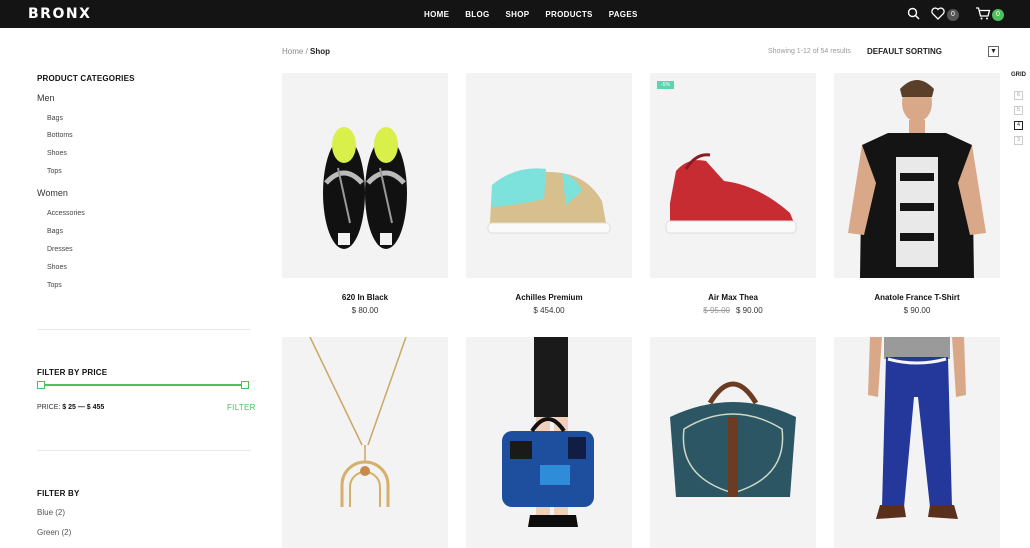 This screenshot has height=548, width=1030. I want to click on filter-by-price-title: FILTER BY PRICE, so click(72, 372).